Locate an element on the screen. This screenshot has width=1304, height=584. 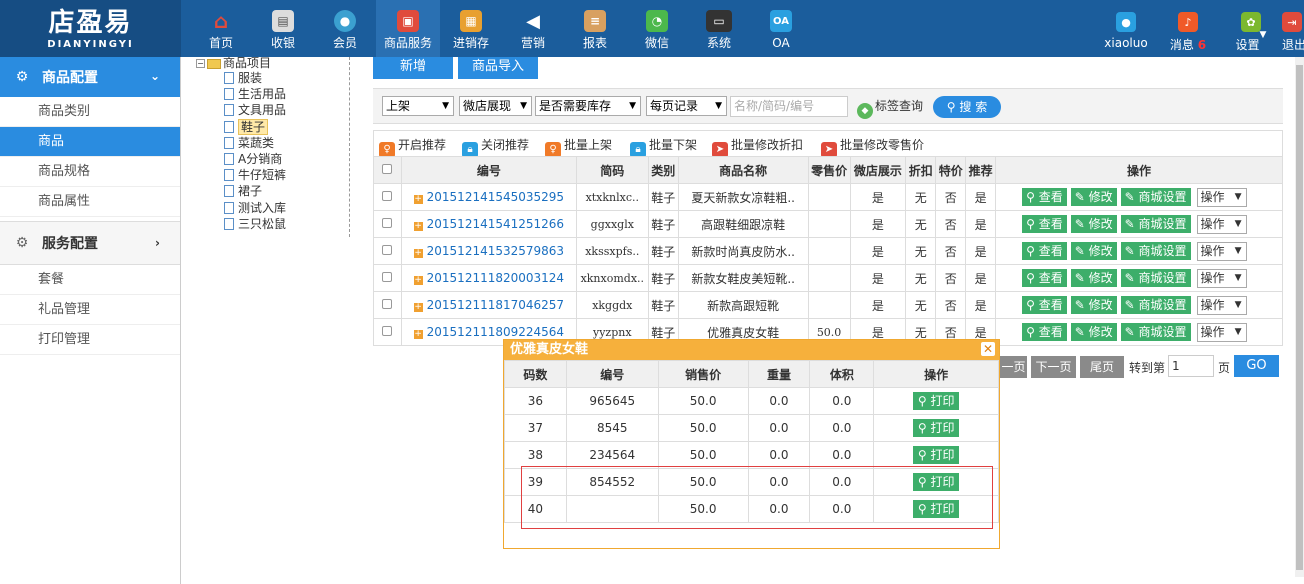
settings-button: ✿ 设置▼ is located at coordinates (1251, 28).